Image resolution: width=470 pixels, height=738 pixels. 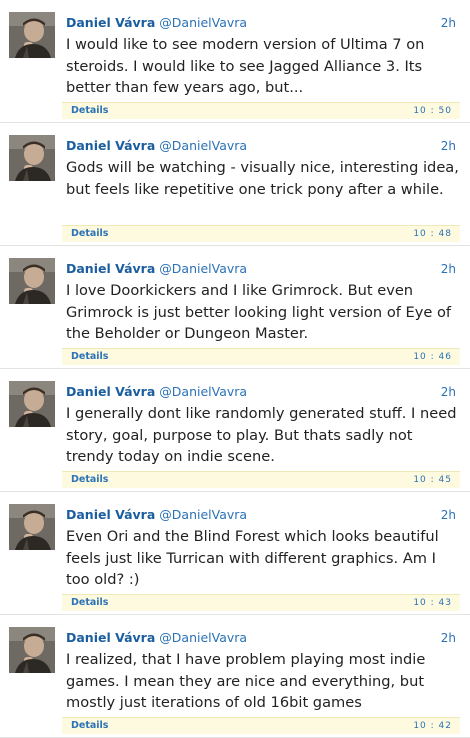 I want to click on tweet-time: 10 : 43, so click(x=432, y=603).